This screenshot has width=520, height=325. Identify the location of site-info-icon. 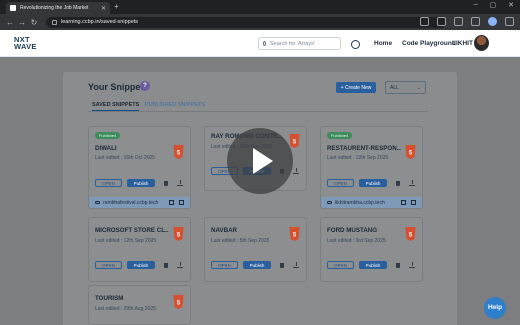
(54, 22).